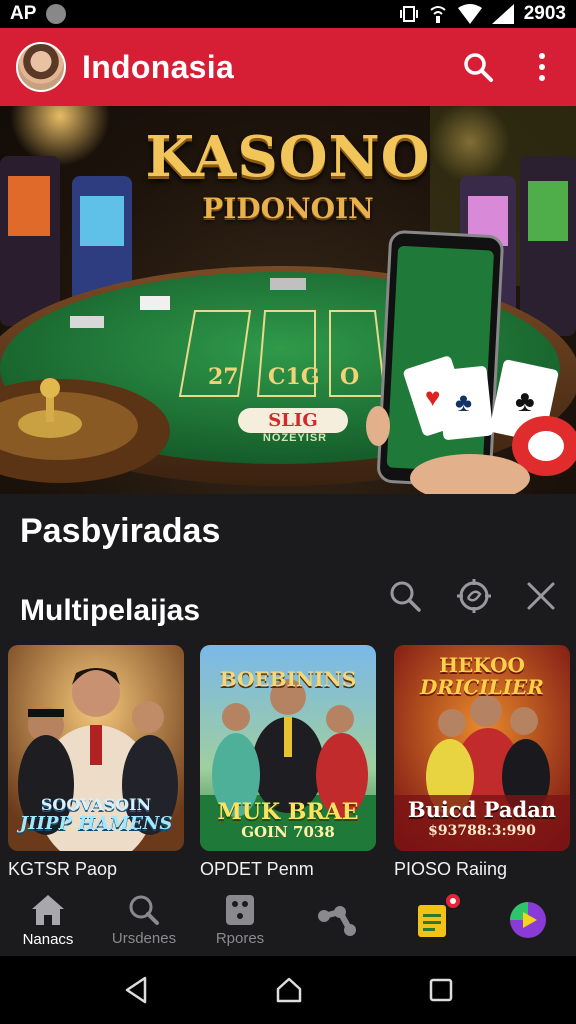 This screenshot has width=576, height=1024. I want to click on card-title: PIOSO Raiing, so click(451, 869).